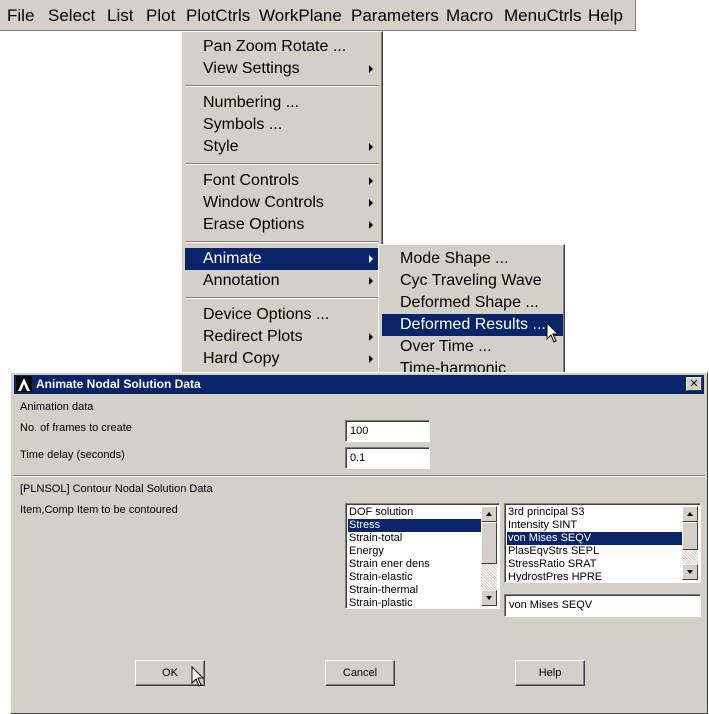  What do you see at coordinates (472, 281) in the screenshot?
I see `menu-item-cyc-traveling-wave: Cyc Traveling Wave` at bounding box center [472, 281].